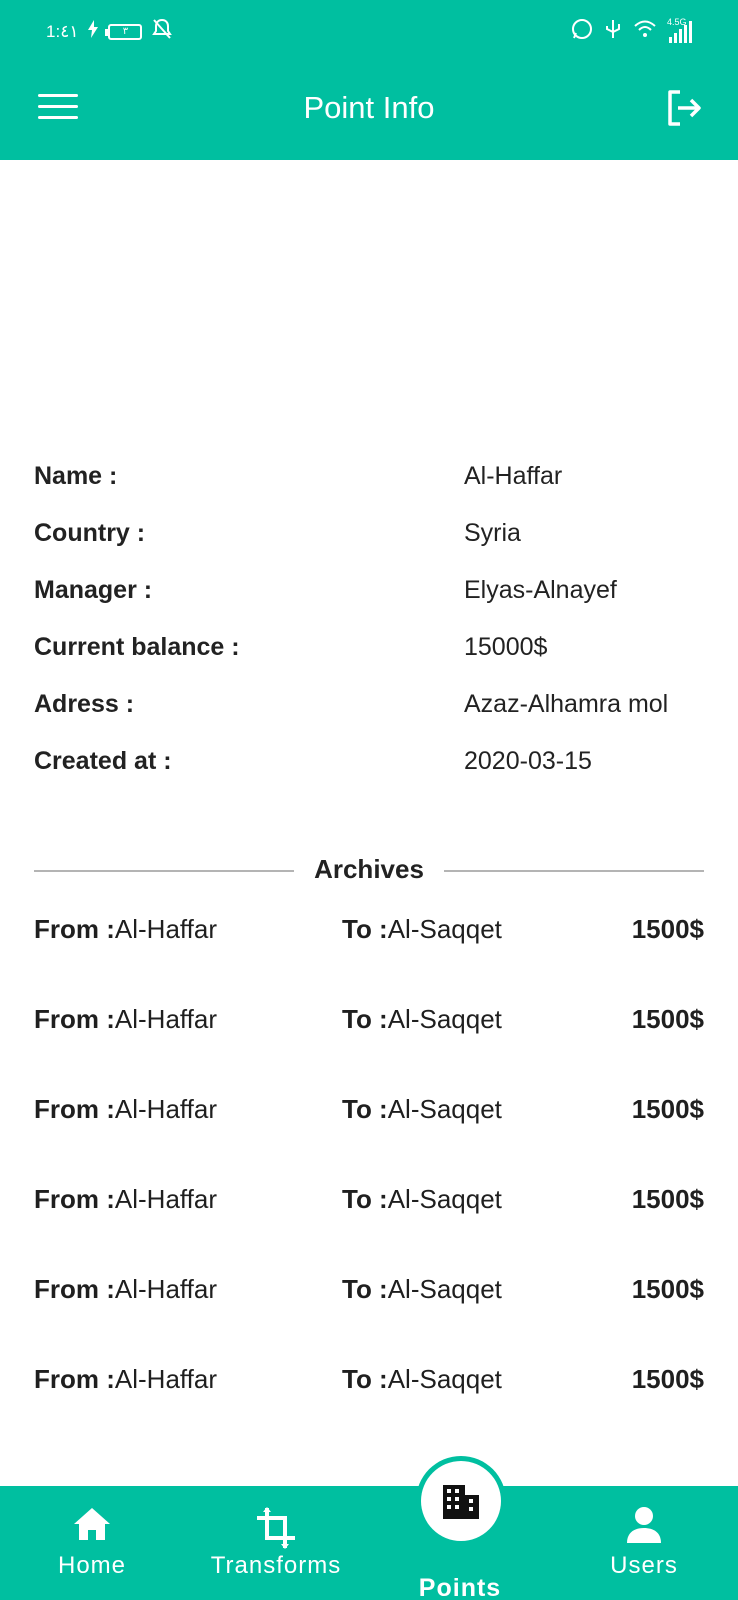  What do you see at coordinates (645, 31) in the screenshot?
I see `wifi-icon` at bounding box center [645, 31].